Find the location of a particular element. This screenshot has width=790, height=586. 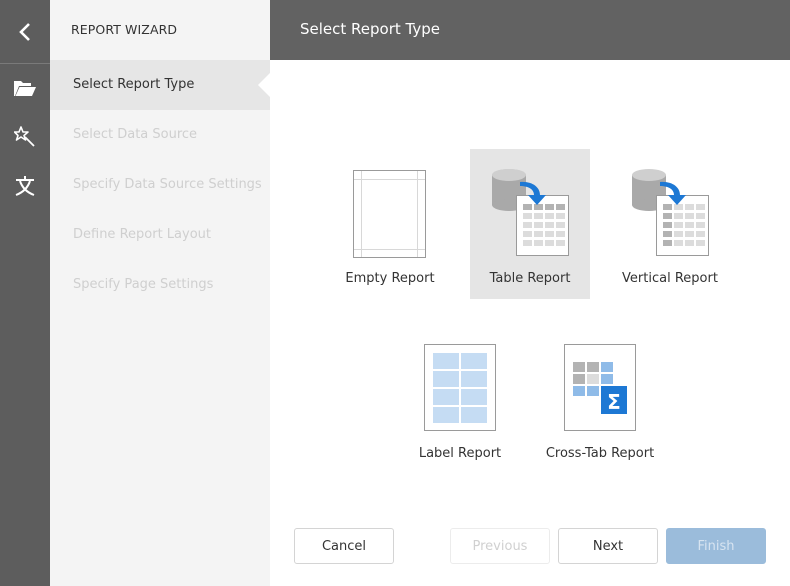

label-report-icon is located at coordinates (460, 387).